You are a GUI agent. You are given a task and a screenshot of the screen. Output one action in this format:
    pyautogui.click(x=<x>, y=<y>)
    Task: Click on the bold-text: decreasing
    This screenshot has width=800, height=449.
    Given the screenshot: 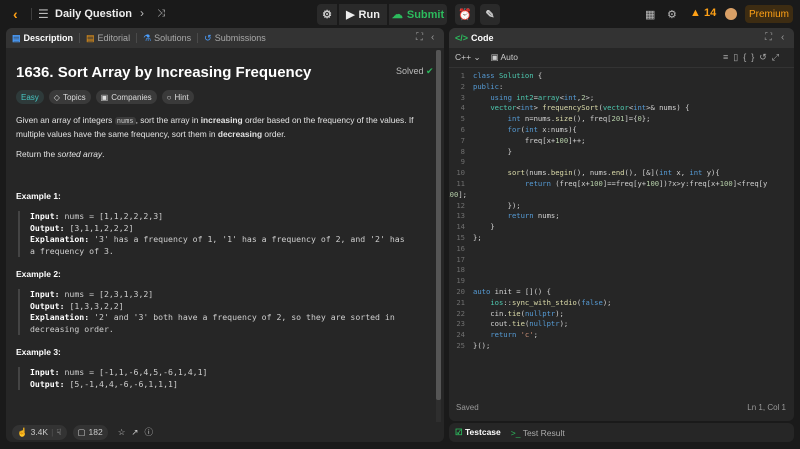 What is the action you would take?
    pyautogui.click(x=240, y=134)
    